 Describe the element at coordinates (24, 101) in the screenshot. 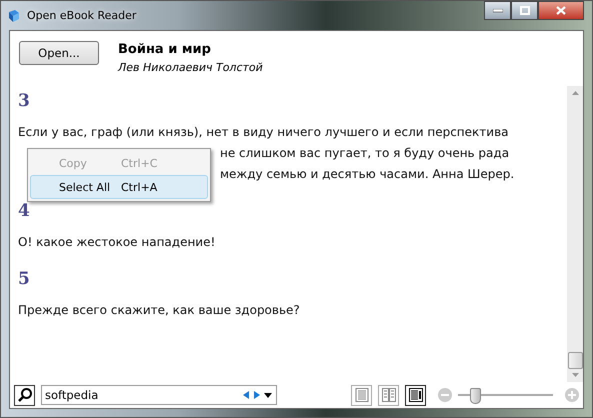

I see `chapter-number: 3` at that location.